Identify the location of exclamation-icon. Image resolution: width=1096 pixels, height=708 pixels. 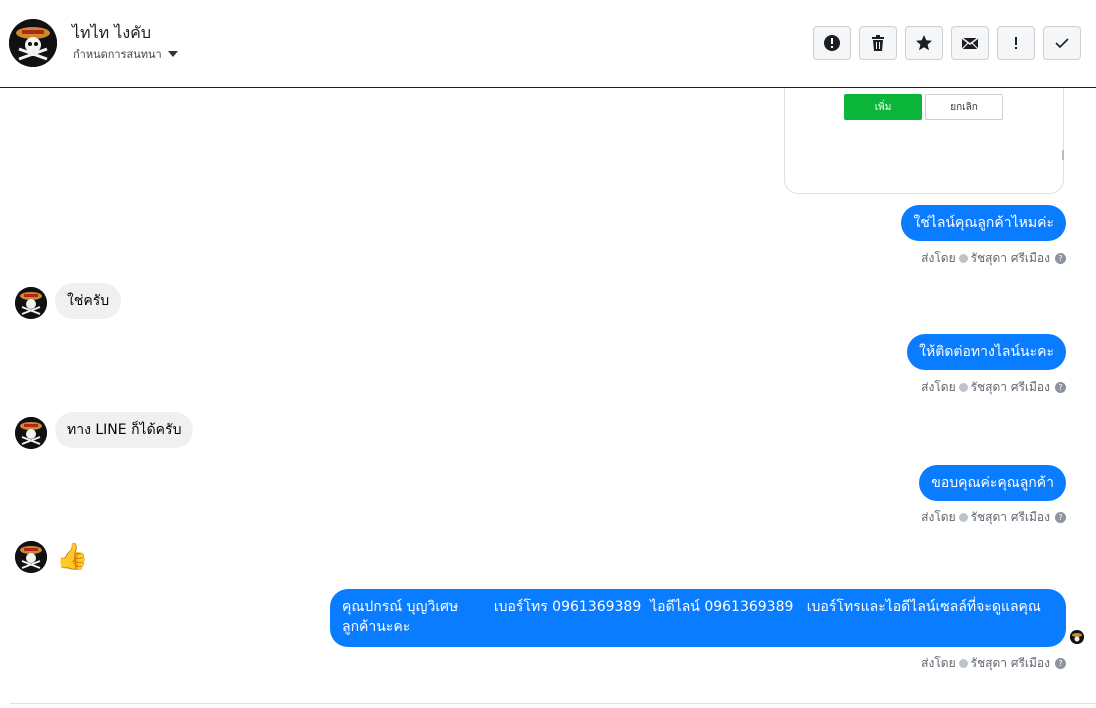
(1016, 43).